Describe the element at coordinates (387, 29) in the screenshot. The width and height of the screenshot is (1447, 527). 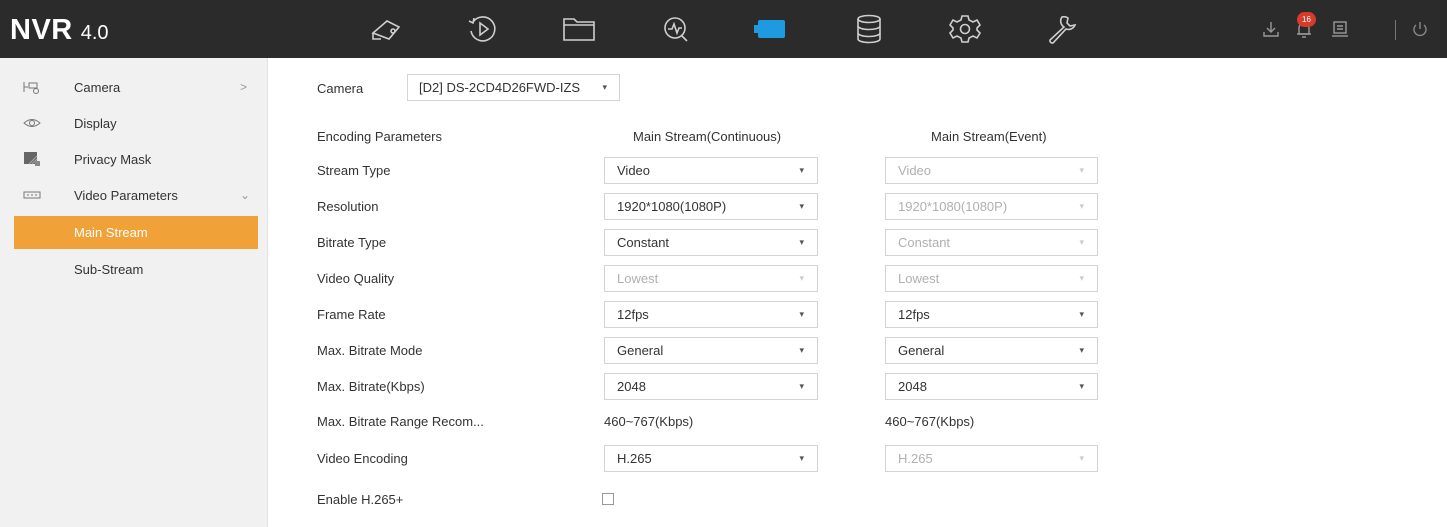
I see `live-view-icon` at that location.